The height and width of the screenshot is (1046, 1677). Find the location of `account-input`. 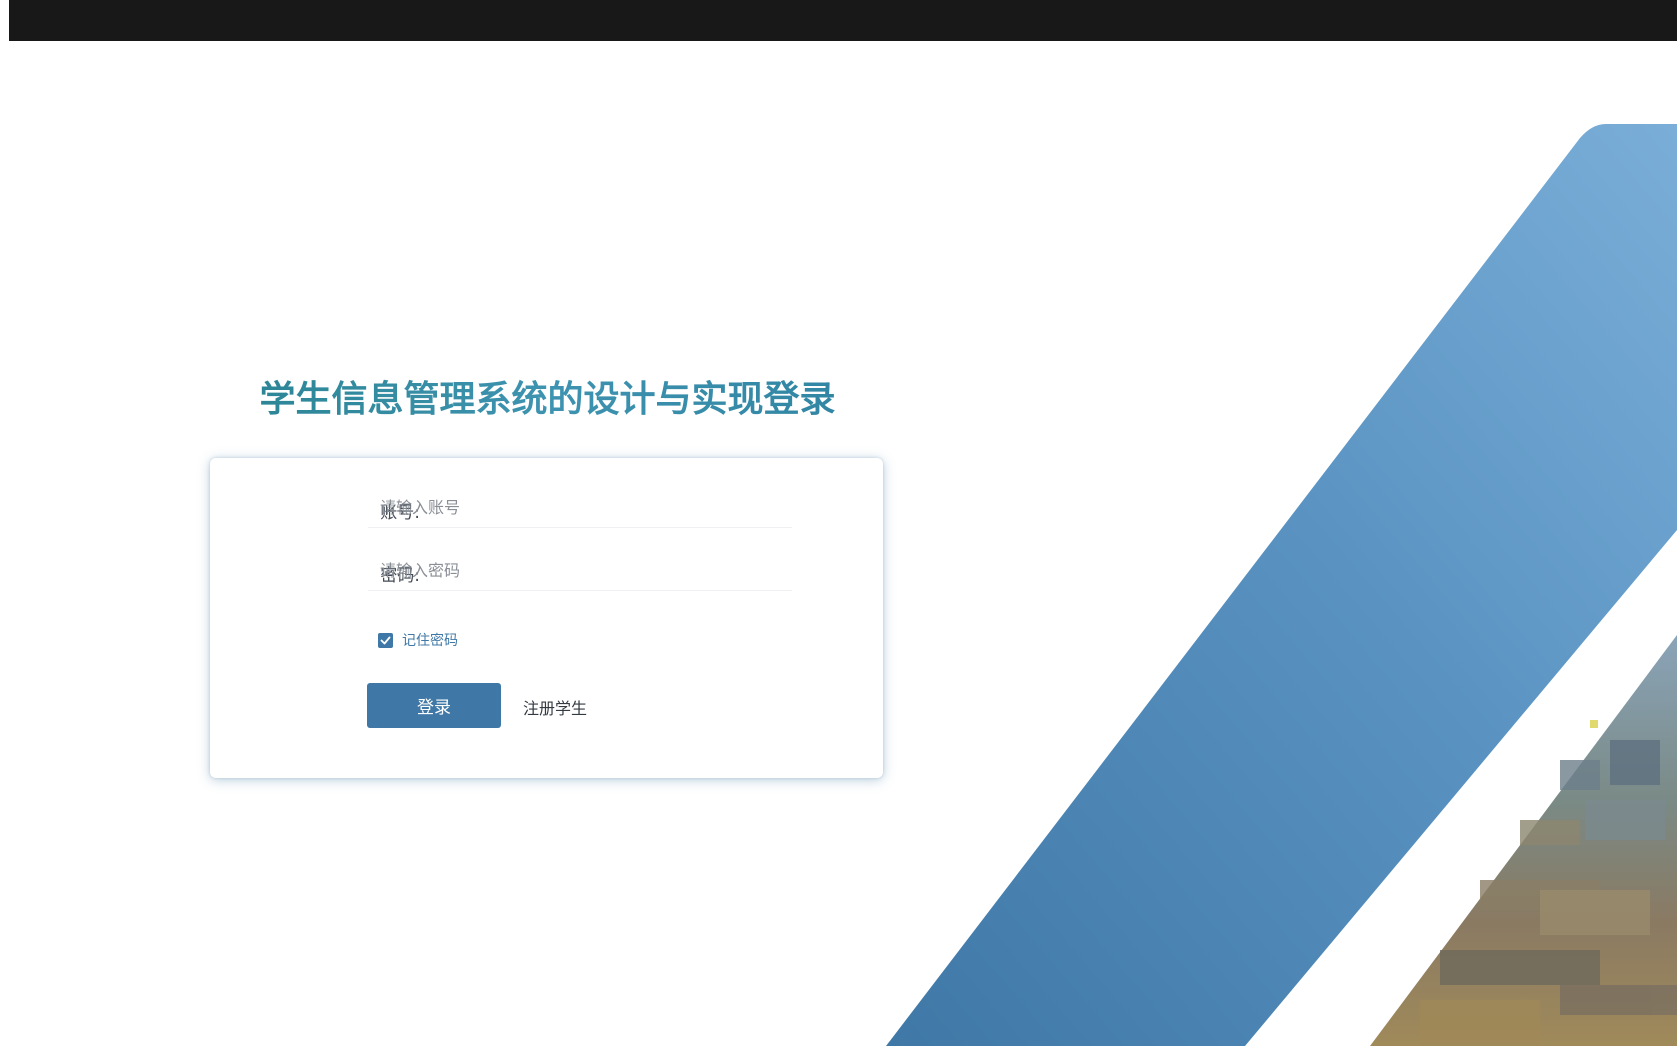

account-input is located at coordinates (580, 508).